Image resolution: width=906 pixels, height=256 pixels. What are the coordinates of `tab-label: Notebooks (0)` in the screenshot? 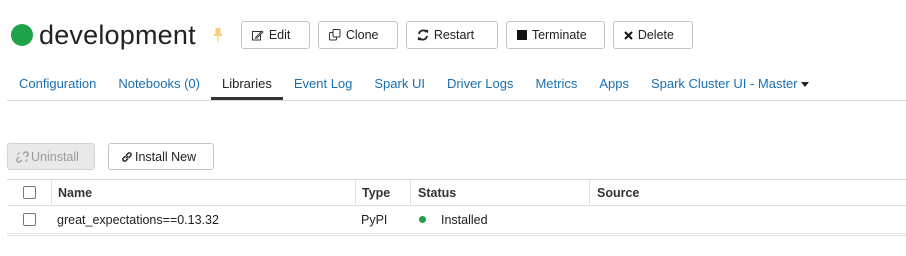 It's located at (159, 83).